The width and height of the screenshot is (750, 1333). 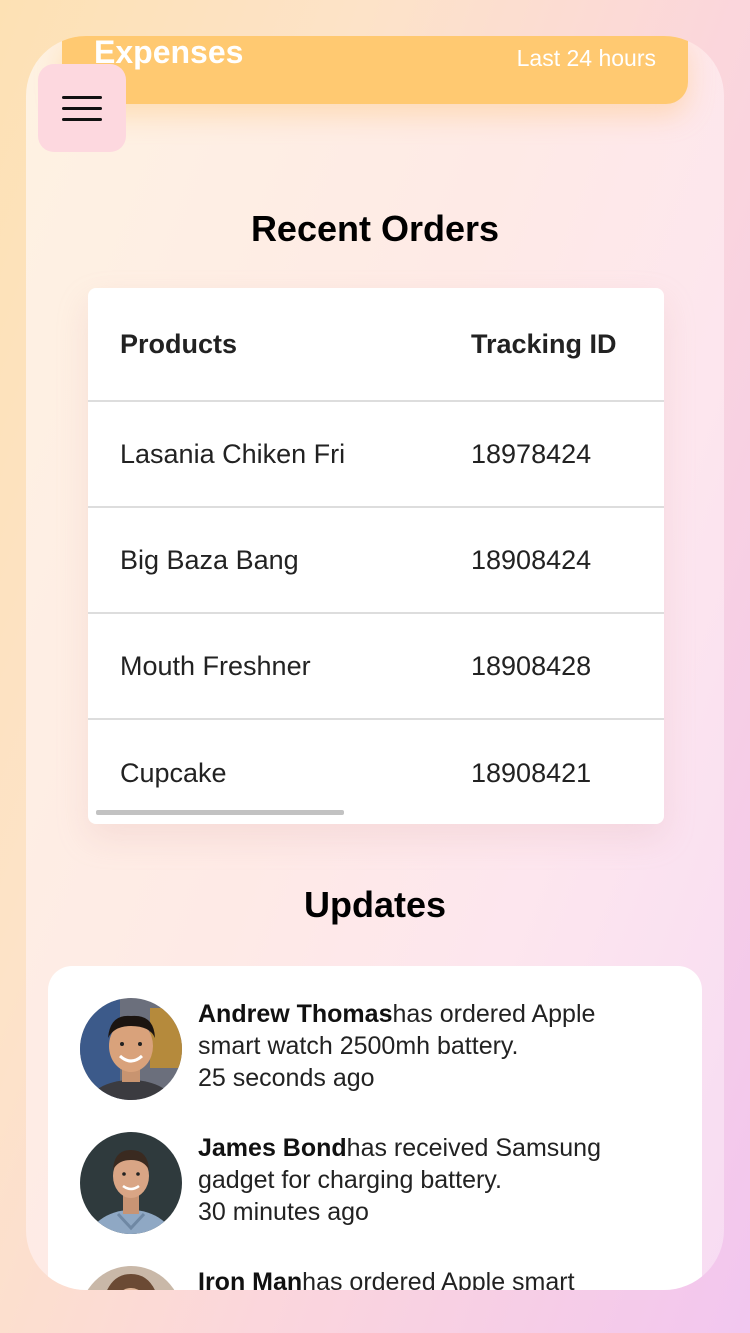 I want to click on expenses-card: Expenses Last 24 hours, so click(x=375, y=70).